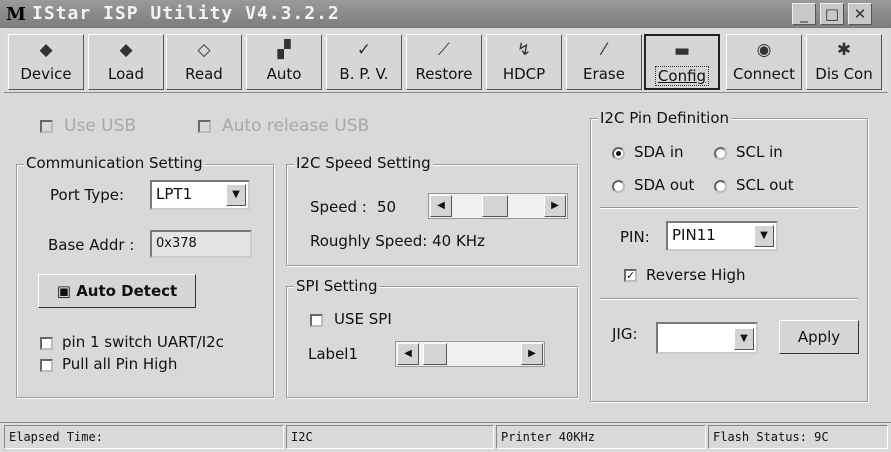 The width and height of the screenshot is (891, 452). Describe the element at coordinates (682, 76) in the screenshot. I see `config-label: Config` at that location.